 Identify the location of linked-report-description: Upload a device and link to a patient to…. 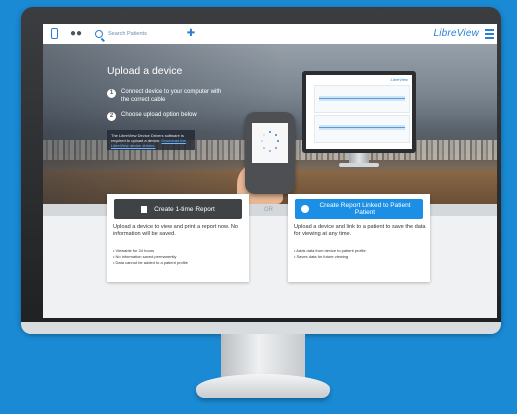
(360, 230).